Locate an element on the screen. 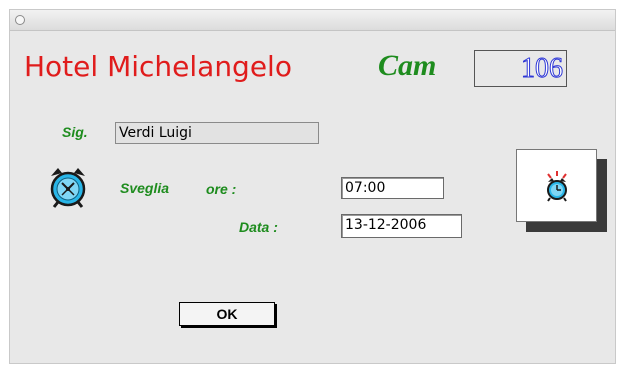 Image resolution: width=625 pixels, height=365 pixels. date-label: Data : is located at coordinates (258, 227).